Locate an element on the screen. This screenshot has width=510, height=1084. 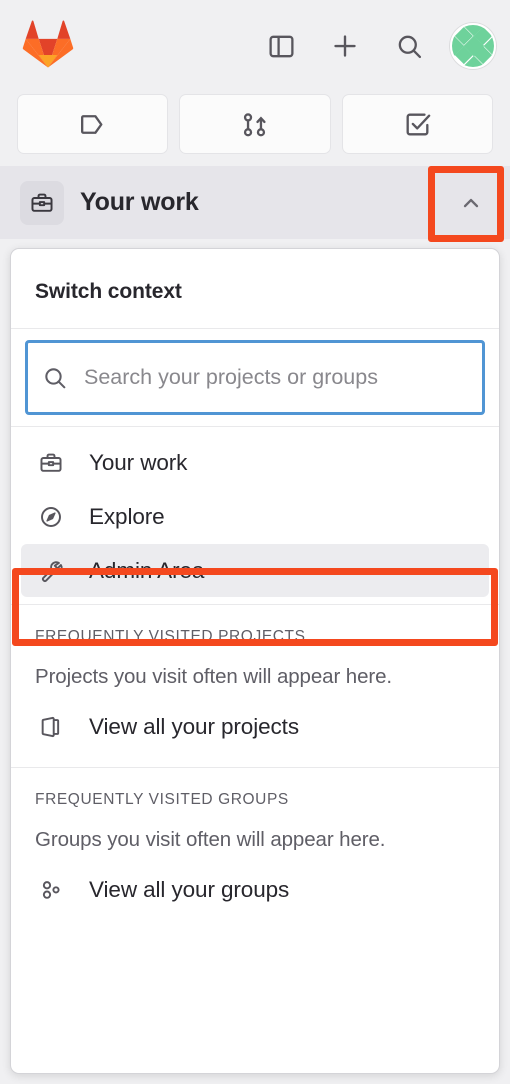
group-icon is located at coordinates (51, 890).